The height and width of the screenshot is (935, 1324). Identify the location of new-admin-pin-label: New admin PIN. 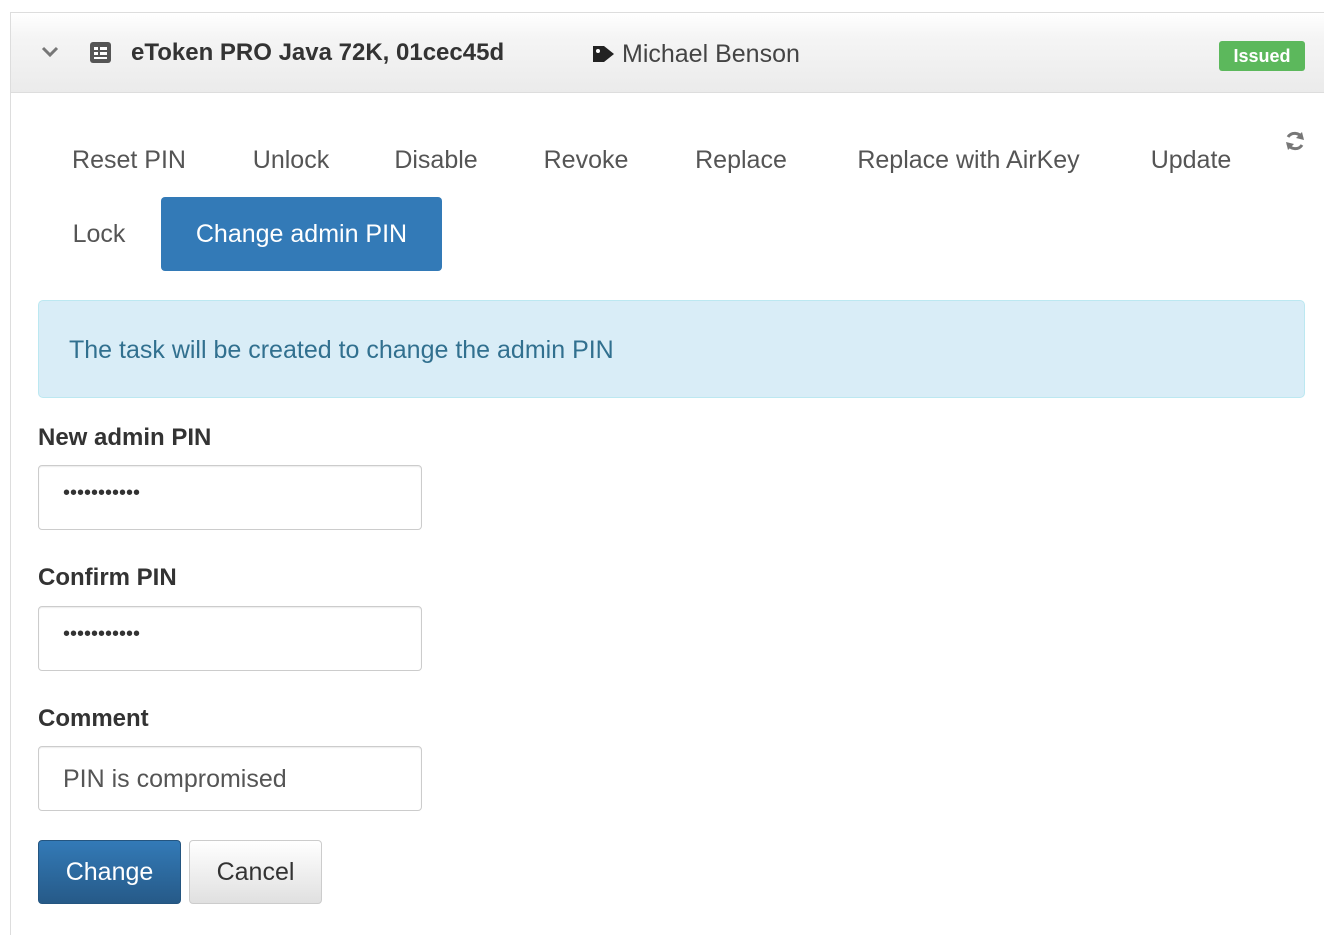
(125, 437).